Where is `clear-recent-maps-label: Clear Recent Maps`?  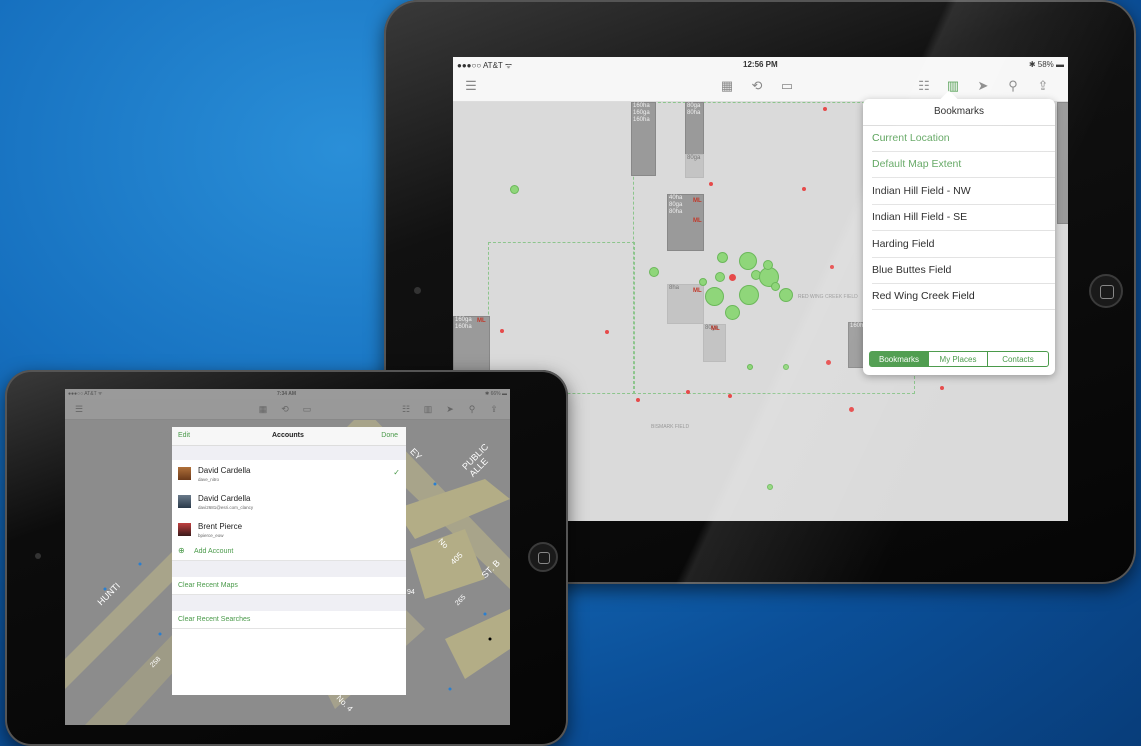 clear-recent-maps-label: Clear Recent Maps is located at coordinates (208, 585).